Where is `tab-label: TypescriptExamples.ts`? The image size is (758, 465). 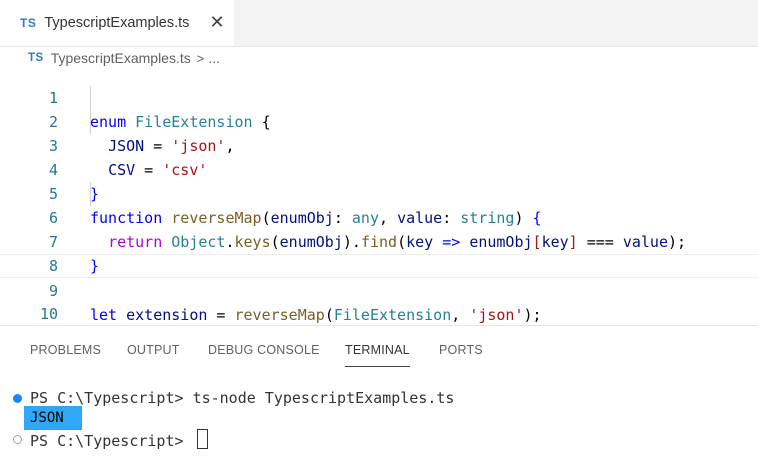 tab-label: TypescriptExamples.ts is located at coordinates (117, 23).